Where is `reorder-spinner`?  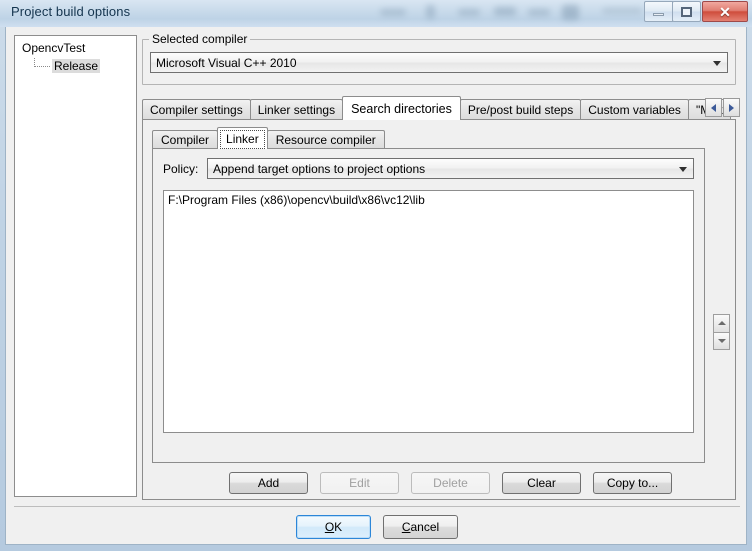
reorder-spinner is located at coordinates (721, 332).